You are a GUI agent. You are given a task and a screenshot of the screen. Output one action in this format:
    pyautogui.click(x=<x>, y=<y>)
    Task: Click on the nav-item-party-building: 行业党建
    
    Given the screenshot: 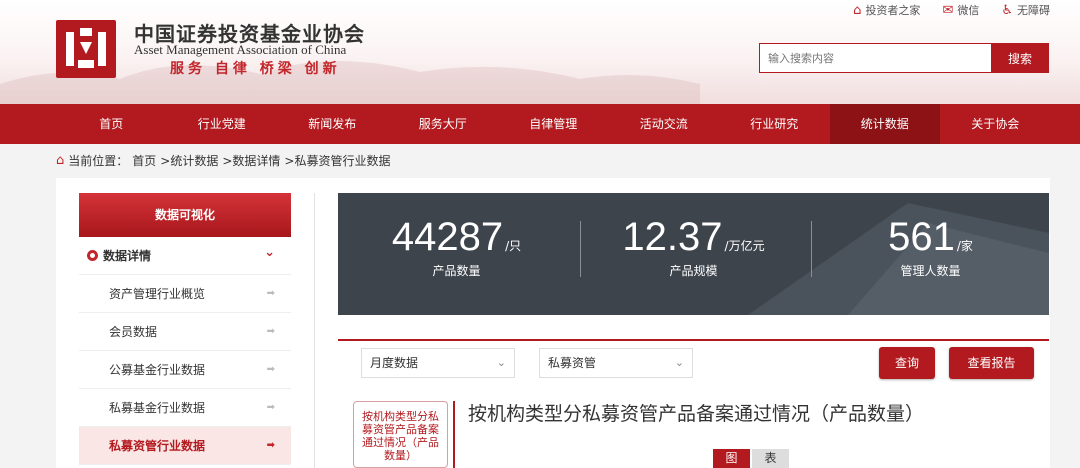 What is the action you would take?
    pyautogui.click(x=222, y=124)
    